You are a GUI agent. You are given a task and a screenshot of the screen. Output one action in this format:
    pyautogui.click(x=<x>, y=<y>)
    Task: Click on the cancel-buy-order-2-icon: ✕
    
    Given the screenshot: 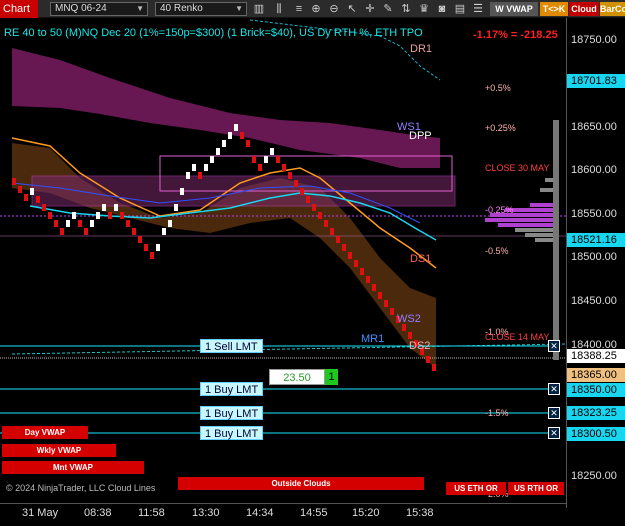 What is the action you would take?
    pyautogui.click(x=554, y=413)
    